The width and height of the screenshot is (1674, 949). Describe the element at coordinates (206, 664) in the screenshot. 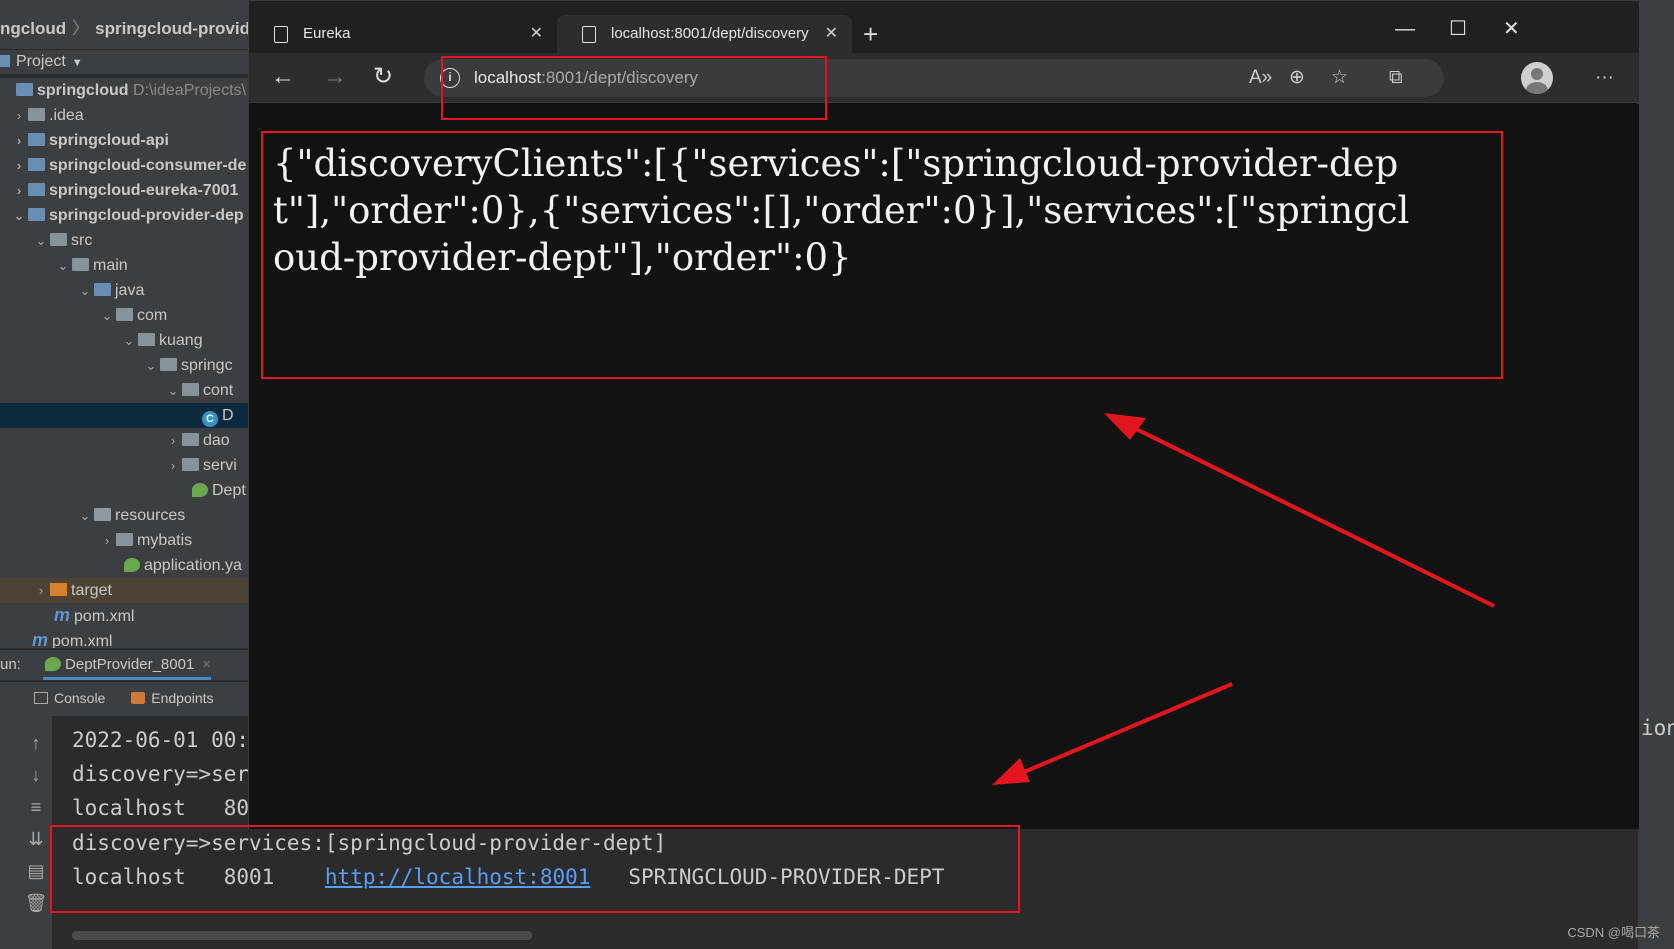

I see `close-icon: ×` at that location.